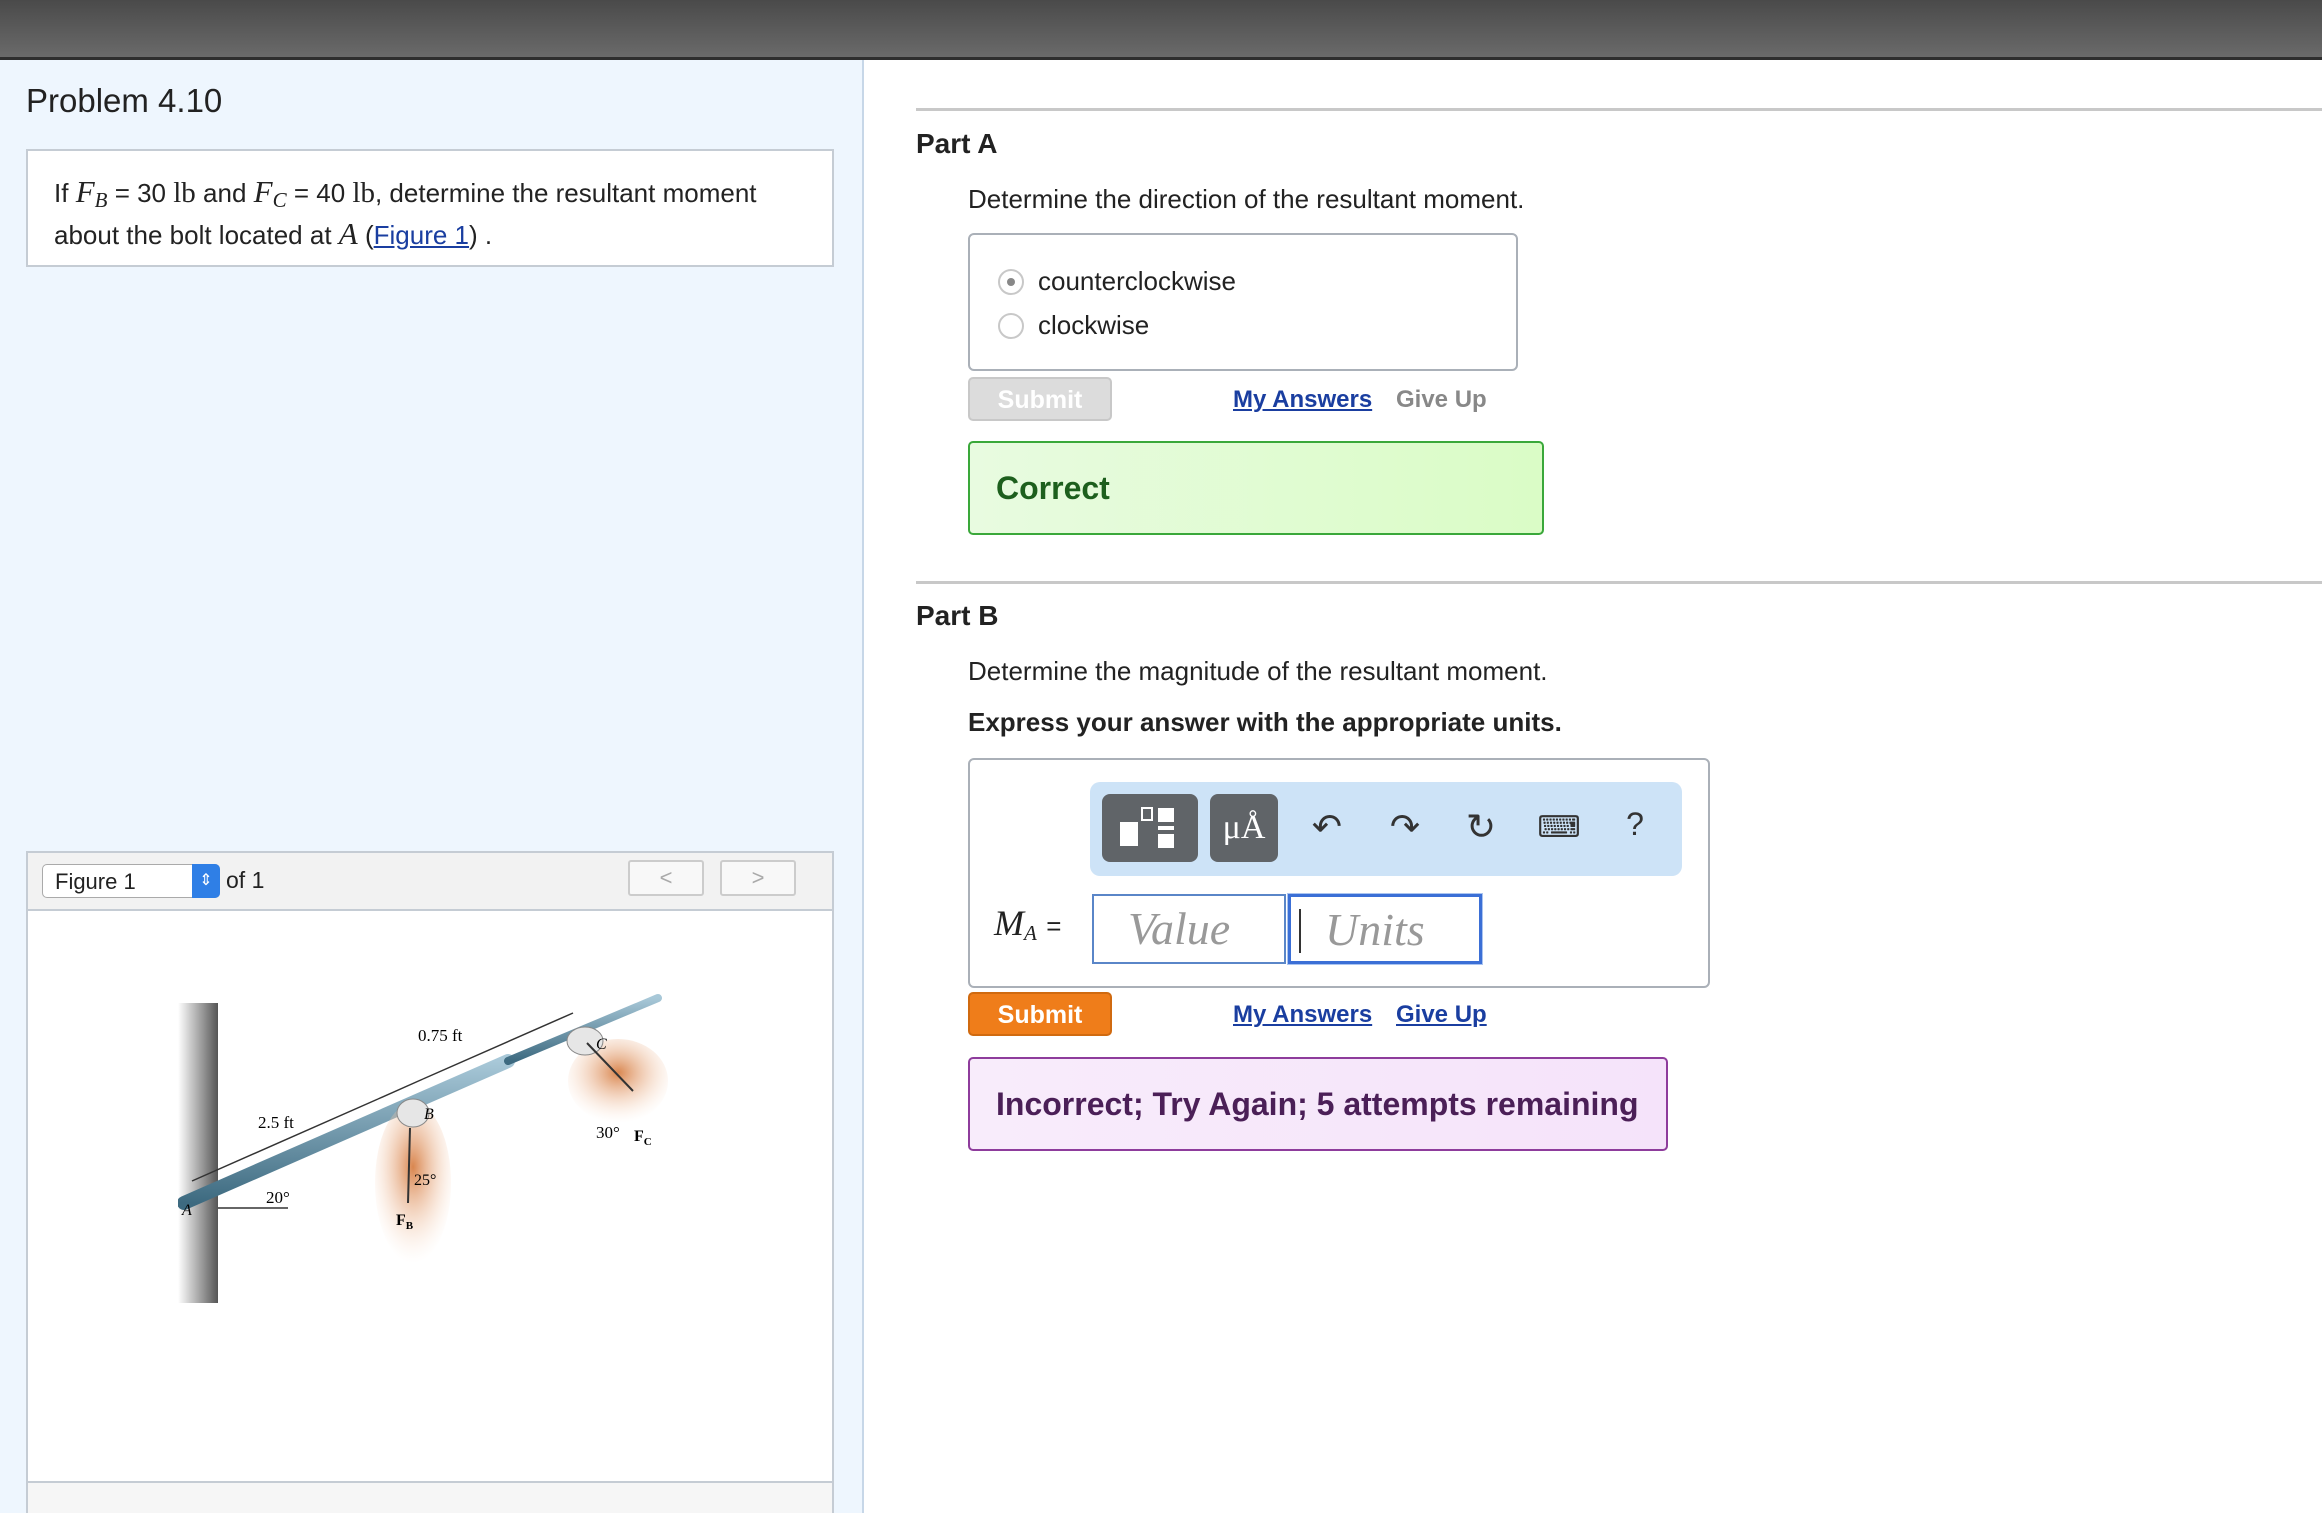  Describe the element at coordinates (430, 1497) in the screenshot. I see `figure-footer` at that location.